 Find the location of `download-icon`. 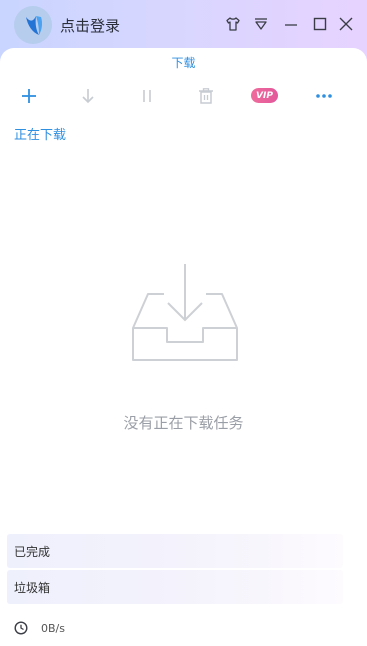

download-icon is located at coordinates (88, 96).